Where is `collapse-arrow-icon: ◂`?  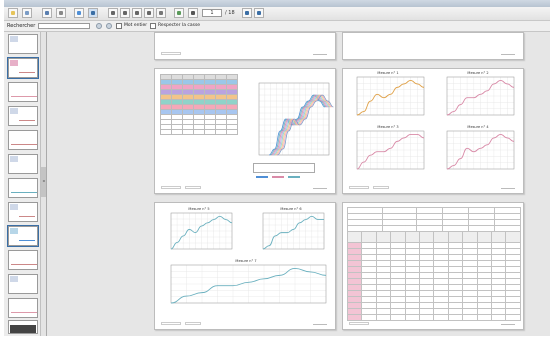
collapse-arrow-icon: ◂ is located at coordinates (43, 180).